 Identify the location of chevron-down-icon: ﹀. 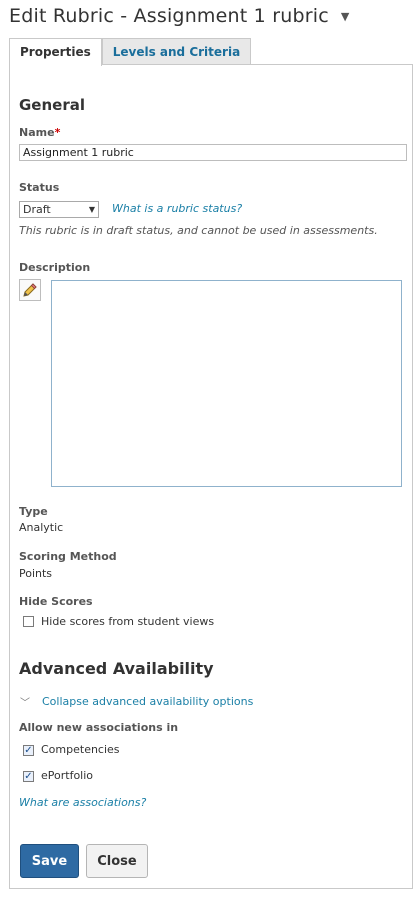
(25, 703).